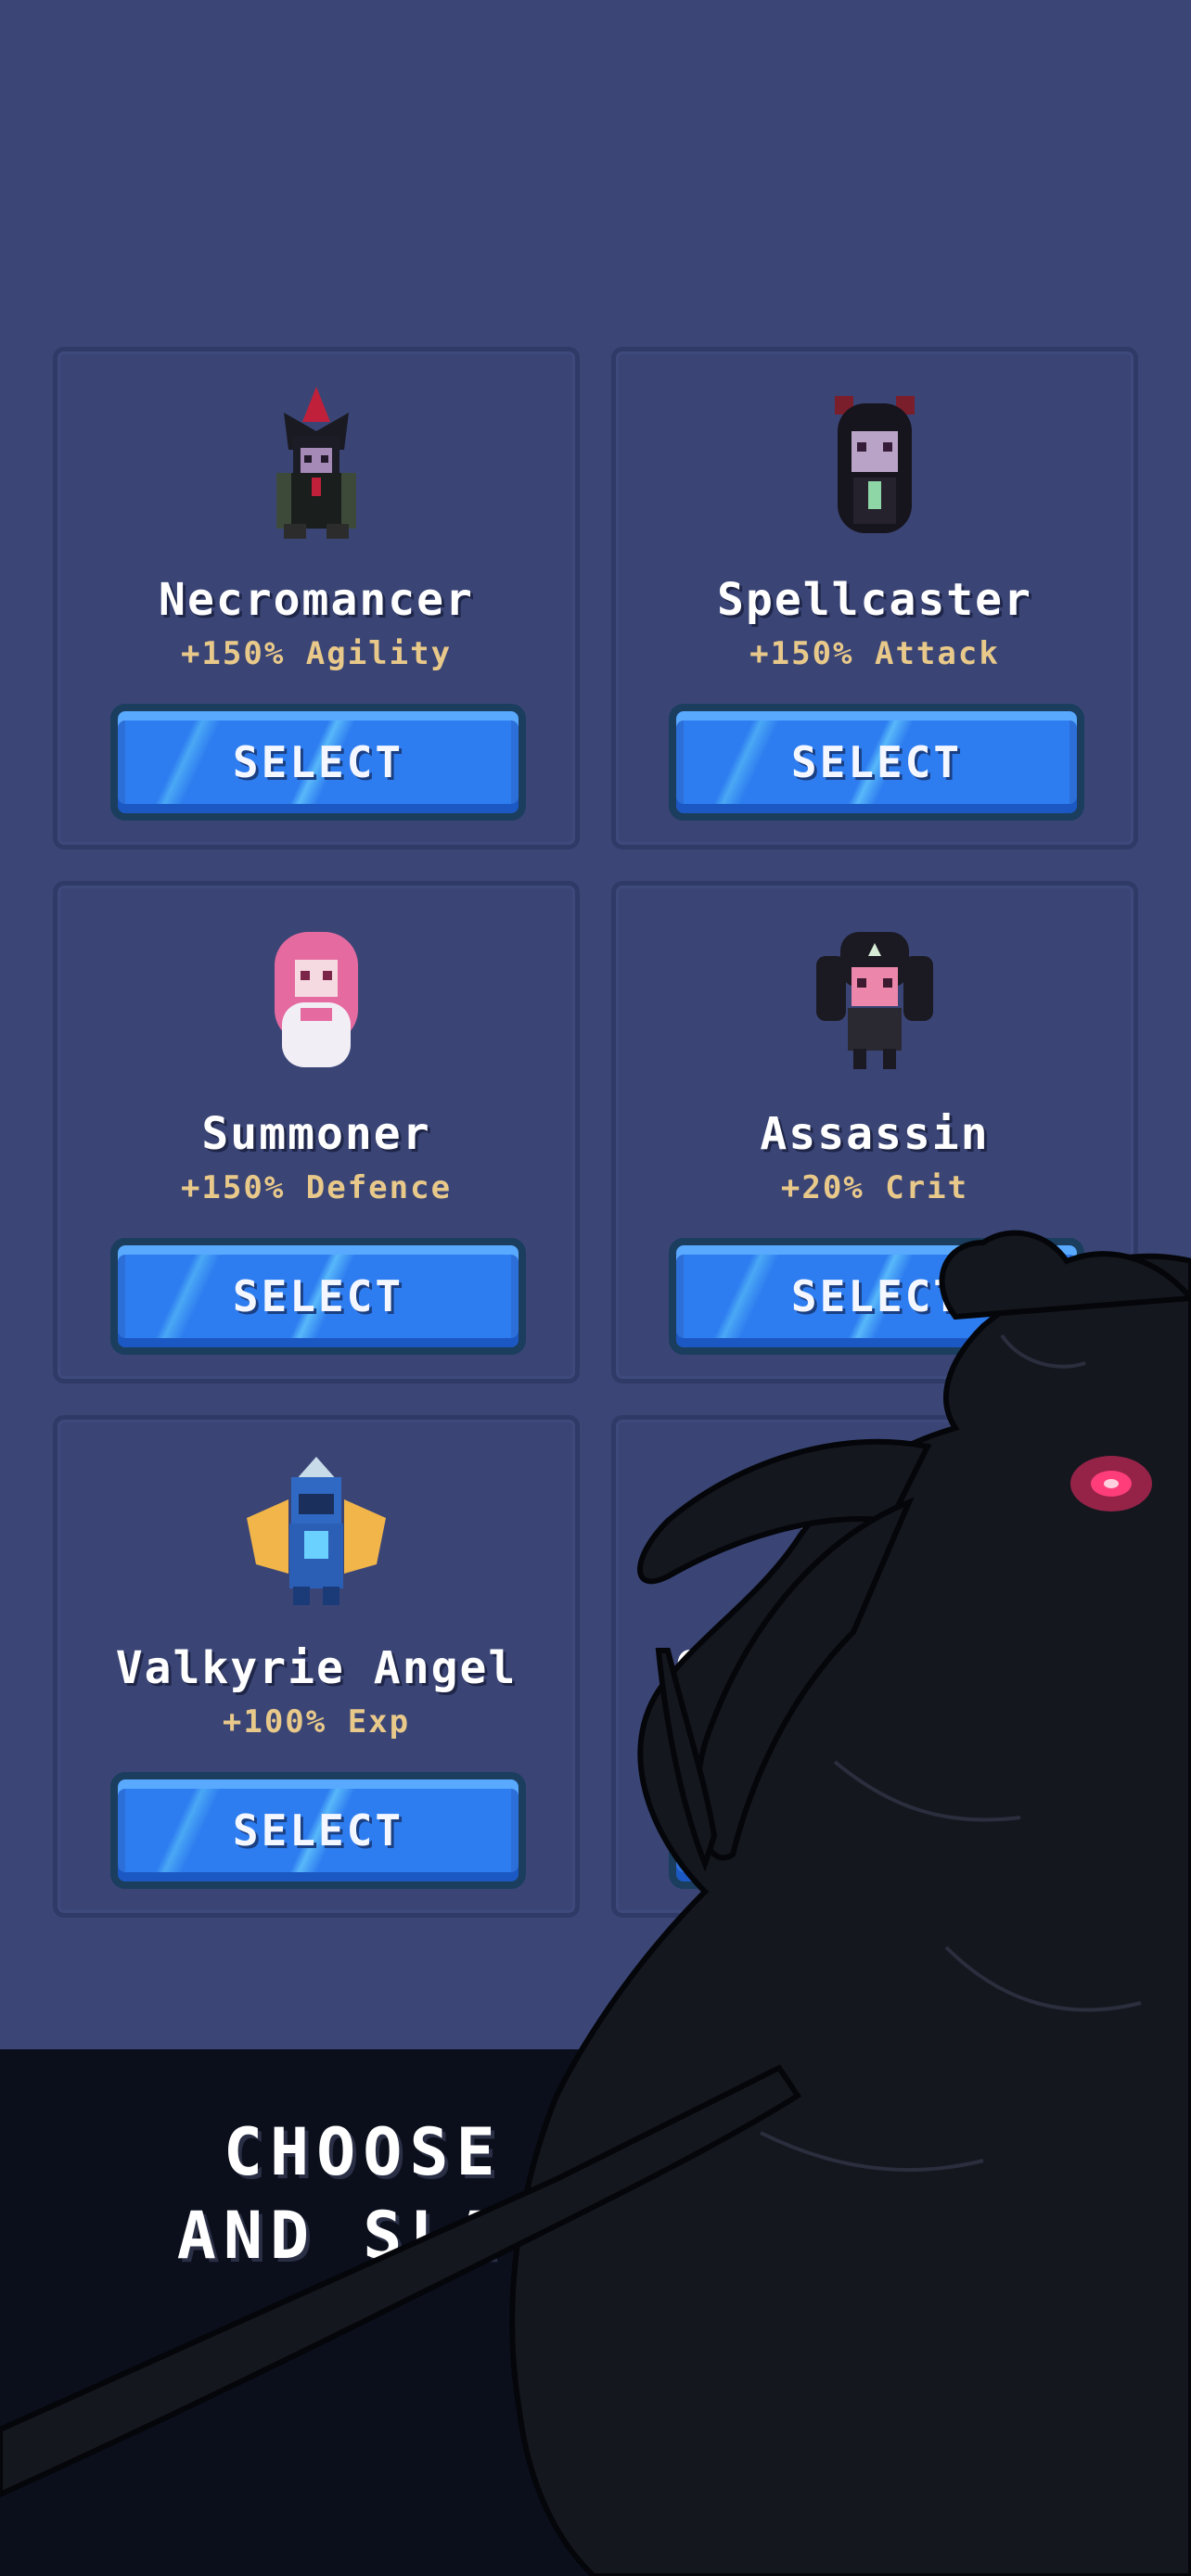  I want to click on hero-name: Summoner, so click(316, 1134).